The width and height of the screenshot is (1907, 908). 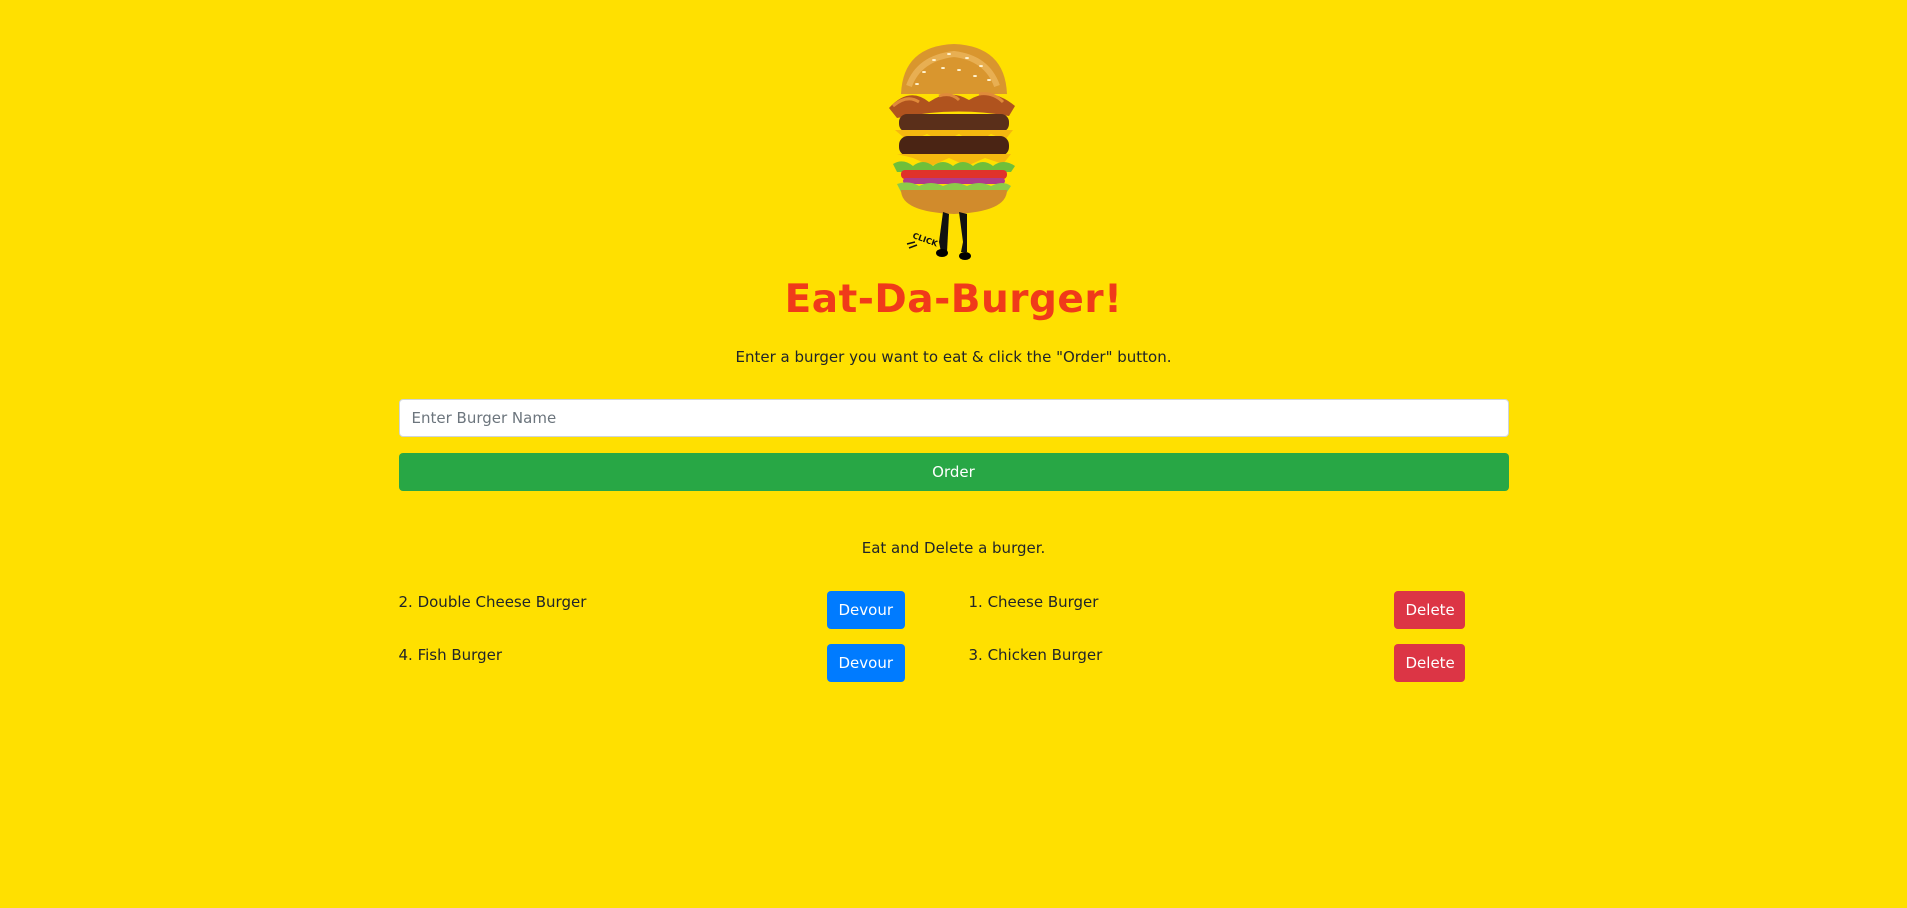 I want to click on page-title: Eat-Da-Burger!, so click(x=953, y=299).